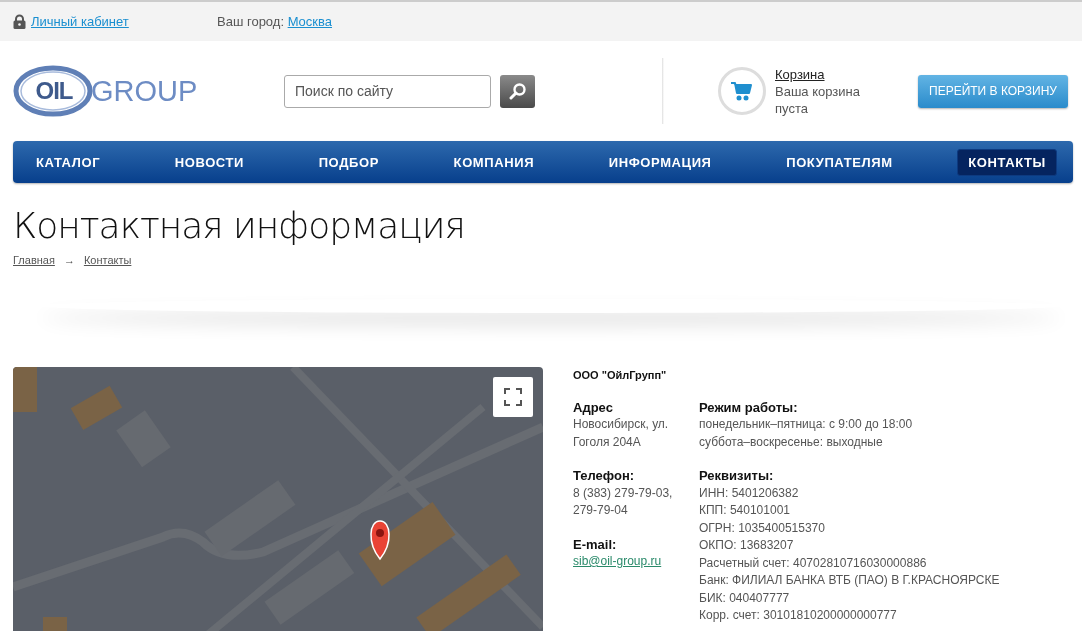 The width and height of the screenshot is (1082, 631). What do you see at coordinates (749, 493) in the screenshot?
I see `info-text: ИНН: 5401206382` at bounding box center [749, 493].